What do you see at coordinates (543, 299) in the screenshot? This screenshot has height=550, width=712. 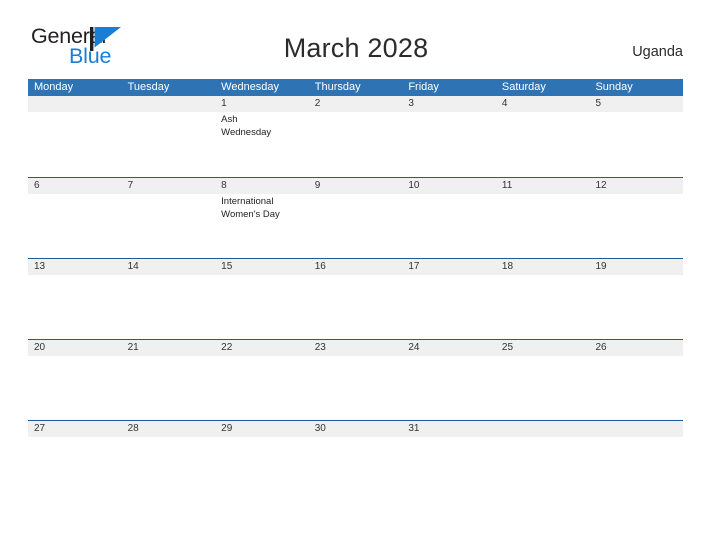 I see `calendar-day-cell: 18` at bounding box center [543, 299].